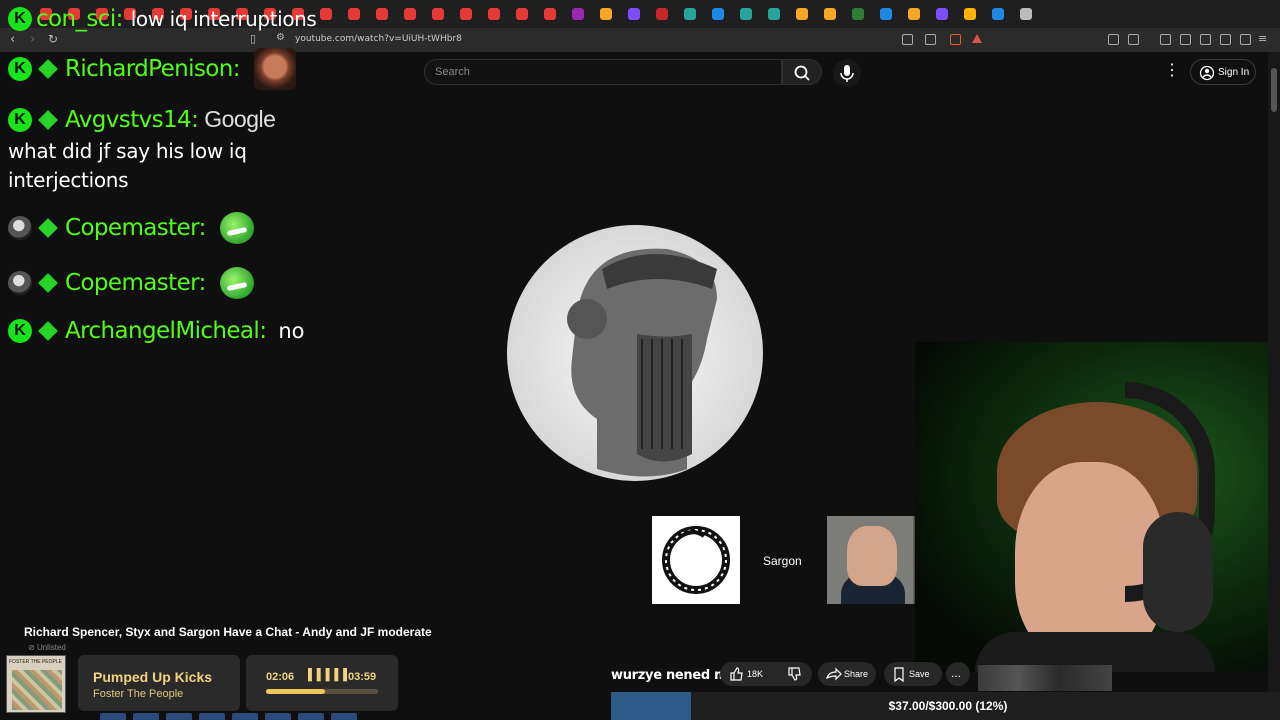 The width and height of the screenshot is (1280, 720). Describe the element at coordinates (736, 674) in the screenshot. I see `thumbs-up-icon` at that location.